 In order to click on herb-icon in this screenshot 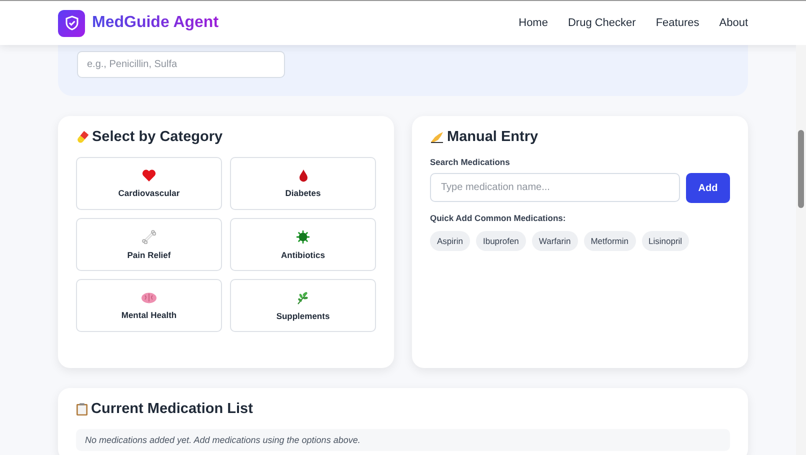, I will do `click(303, 297)`.